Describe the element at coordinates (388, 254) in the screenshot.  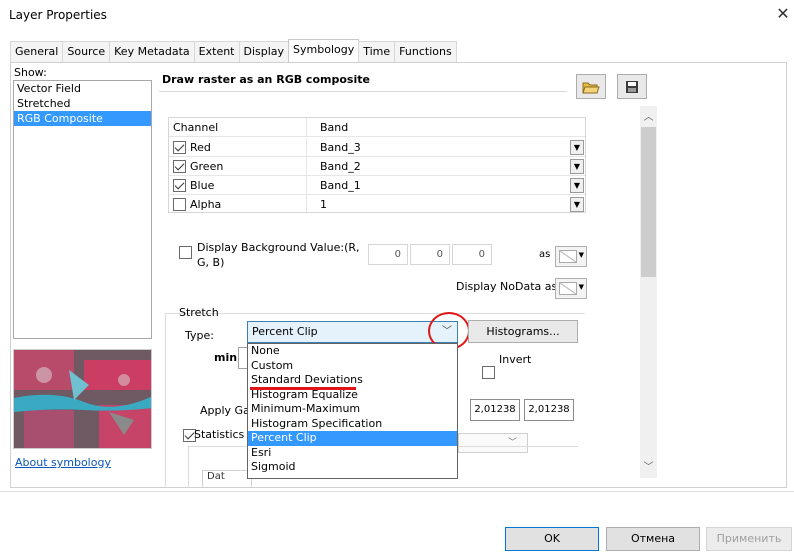
I see `background-r-input: 0` at that location.